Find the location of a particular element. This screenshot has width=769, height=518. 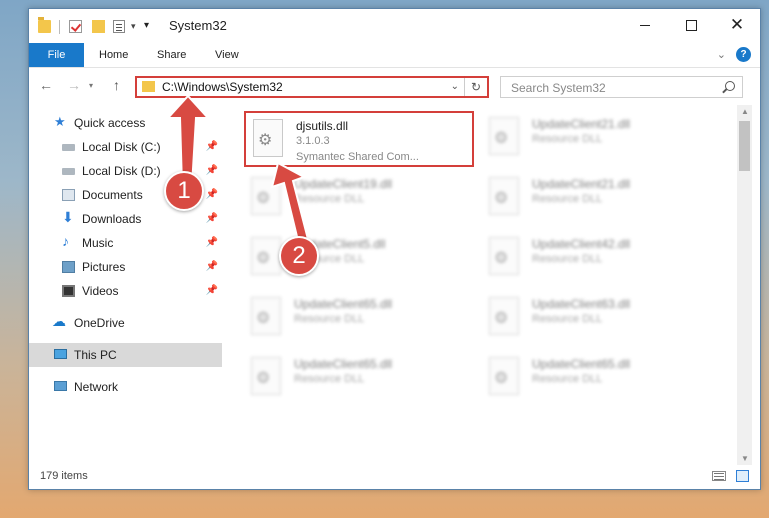

sidebar-item-network: Network is located at coordinates (125, 387).